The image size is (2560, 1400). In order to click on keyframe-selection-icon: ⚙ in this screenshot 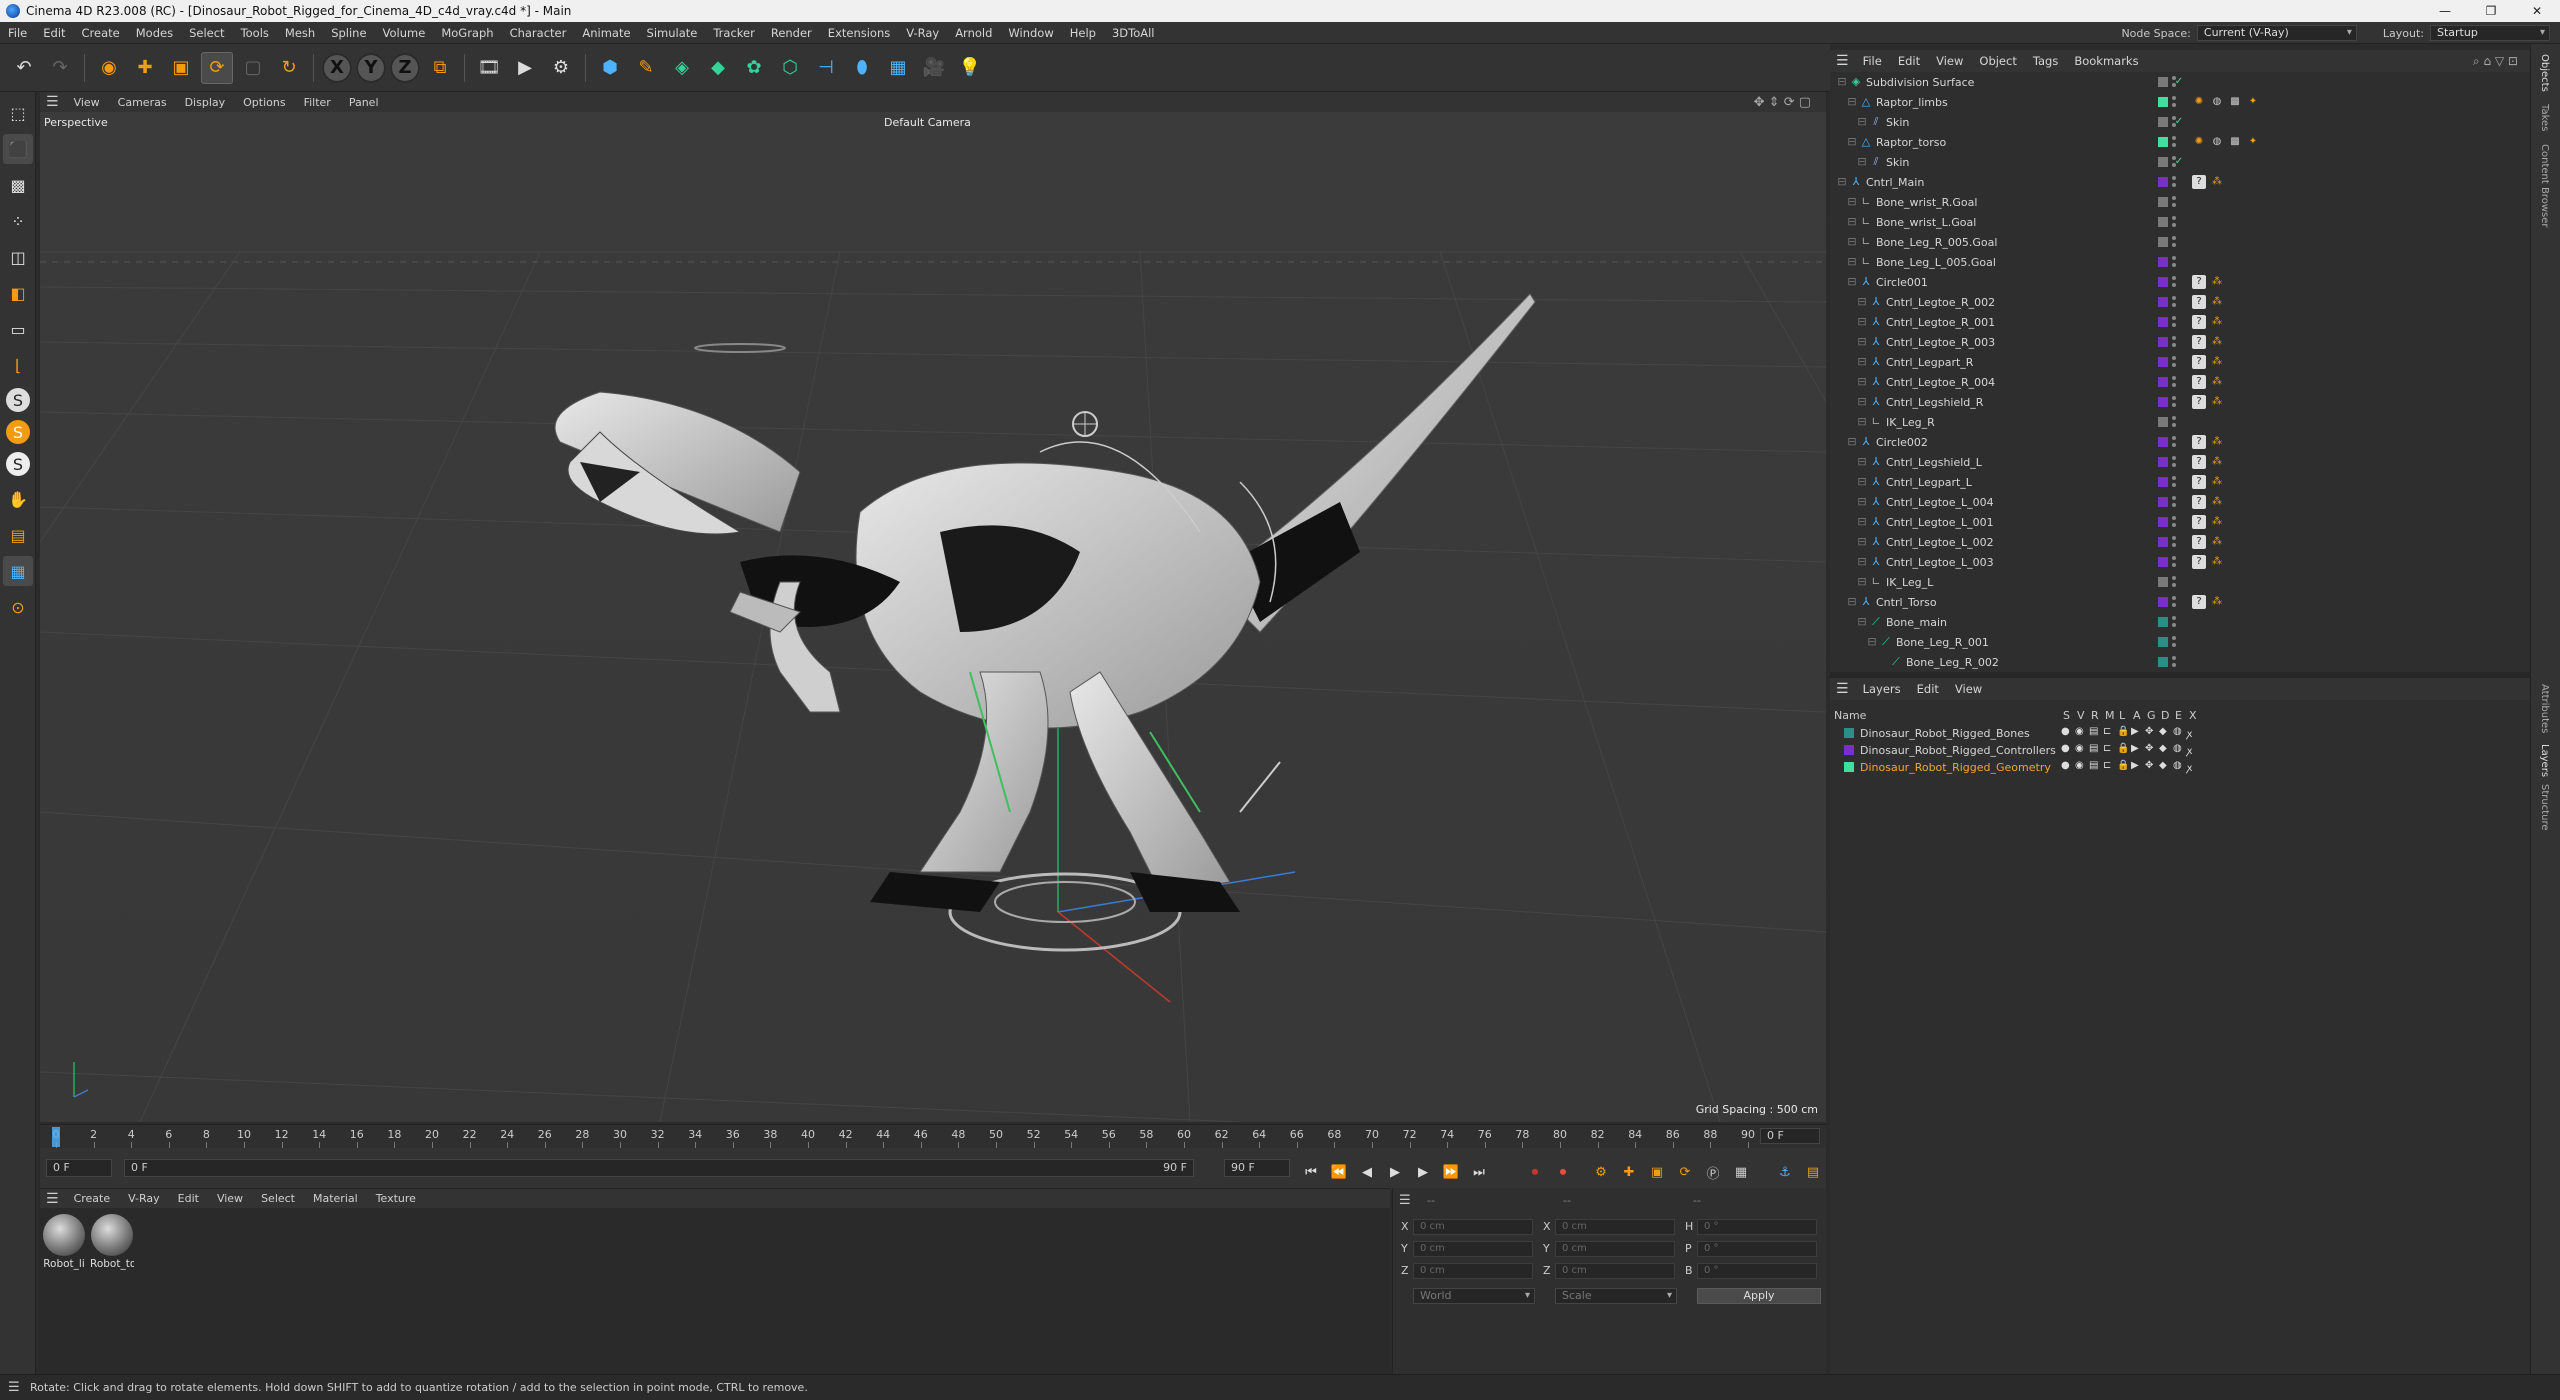, I will do `click(1601, 1172)`.